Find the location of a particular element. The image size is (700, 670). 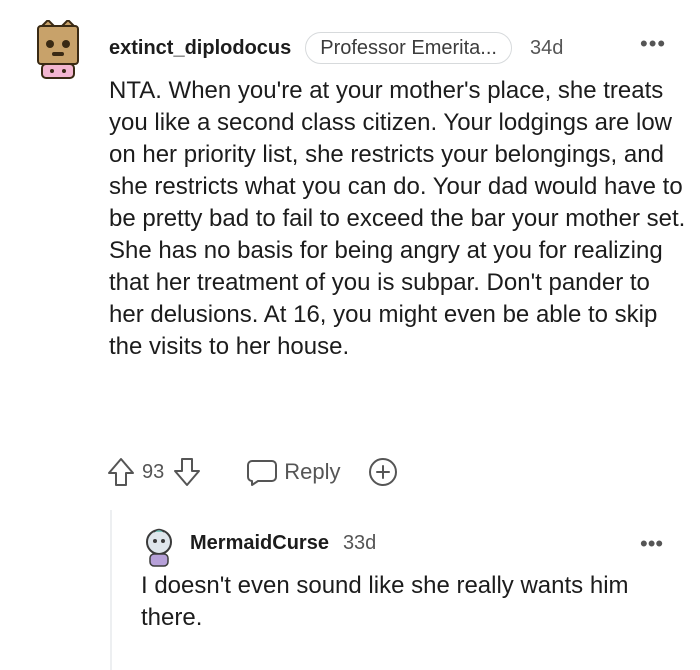

arrow-down-outline-icon is located at coordinates (187, 472).